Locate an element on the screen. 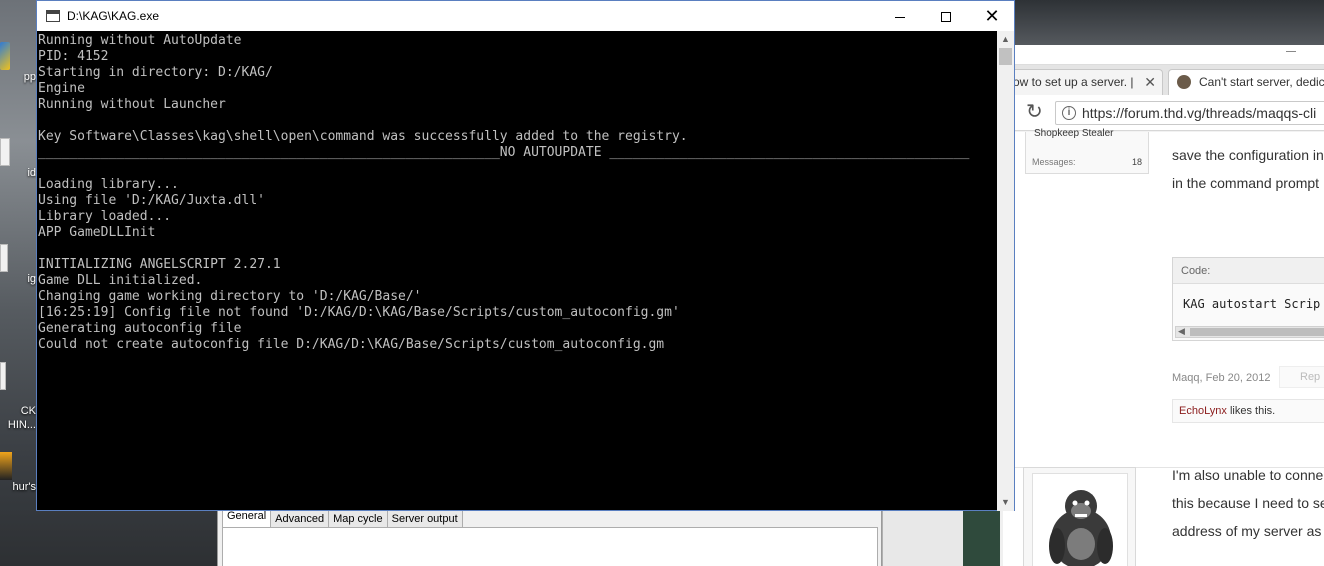 This screenshot has width=1324, height=566. user-title: Shopkeep Stealer is located at coordinates (1074, 133).